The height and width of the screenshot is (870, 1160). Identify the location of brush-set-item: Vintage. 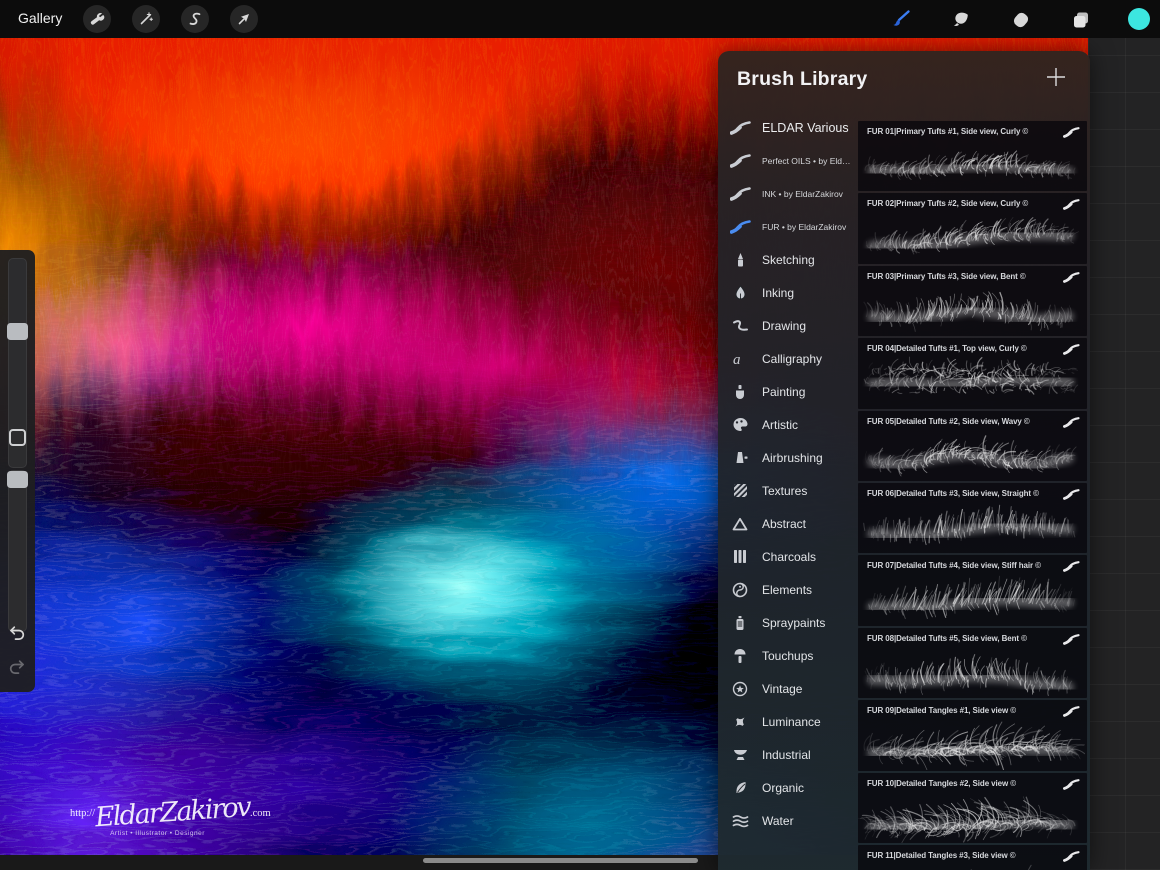
(788, 688).